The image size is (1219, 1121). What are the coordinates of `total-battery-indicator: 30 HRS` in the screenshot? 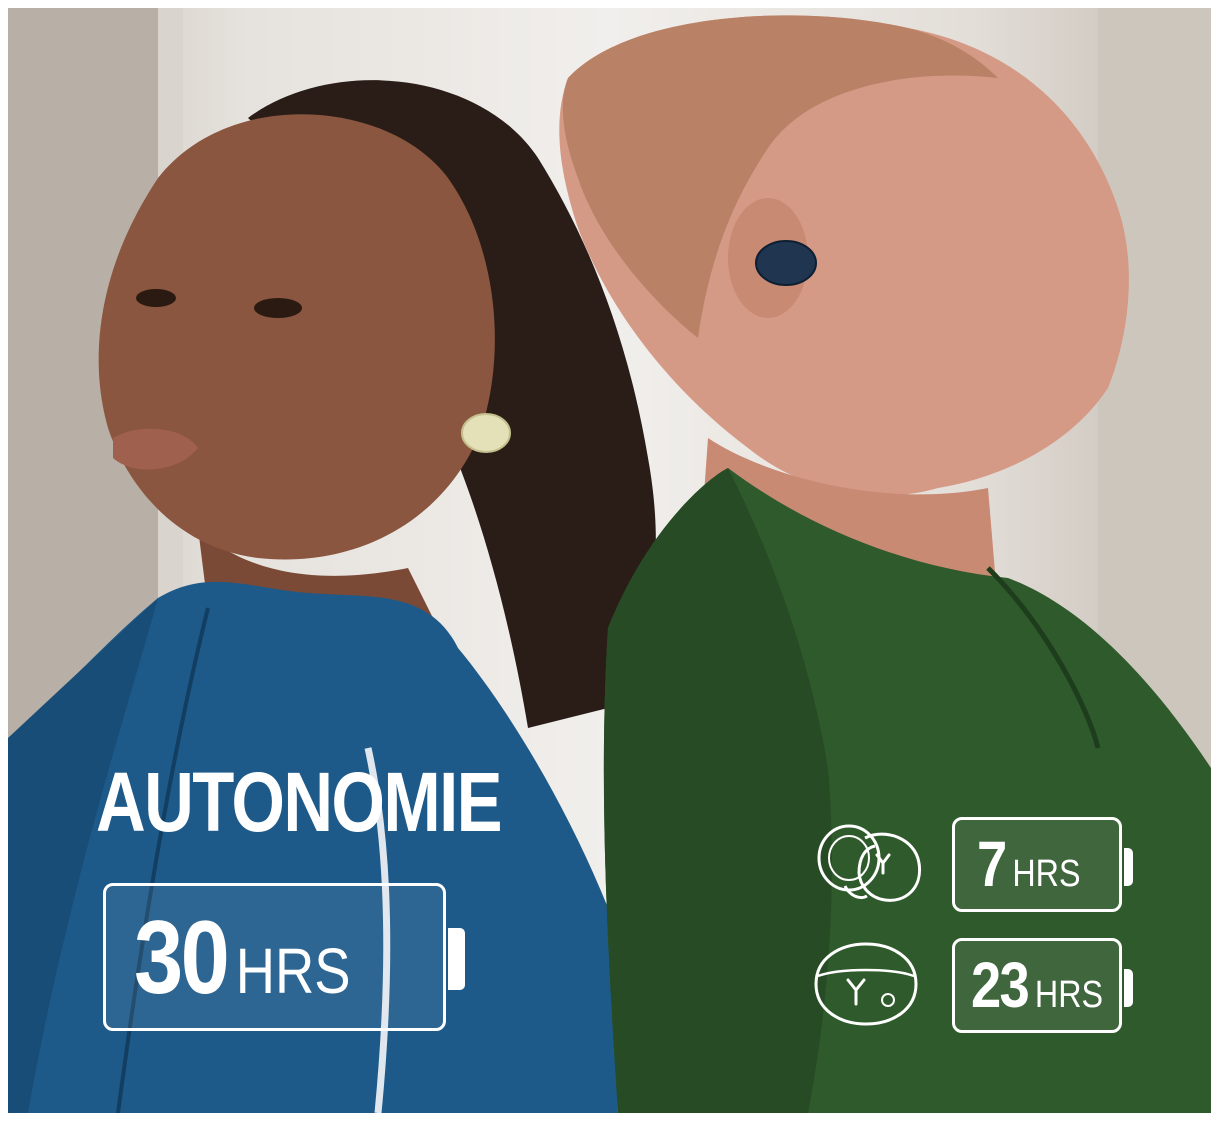 It's located at (284, 957).